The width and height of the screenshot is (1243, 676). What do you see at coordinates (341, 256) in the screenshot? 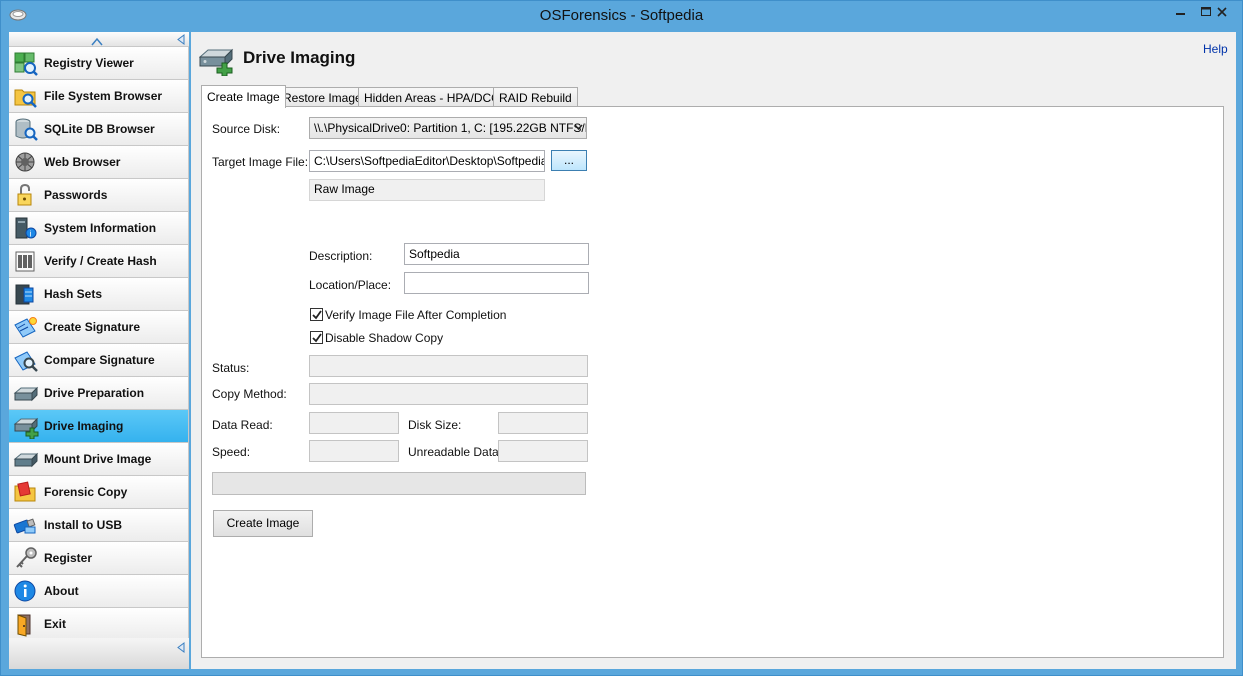
I see `description-label: Description:` at bounding box center [341, 256].